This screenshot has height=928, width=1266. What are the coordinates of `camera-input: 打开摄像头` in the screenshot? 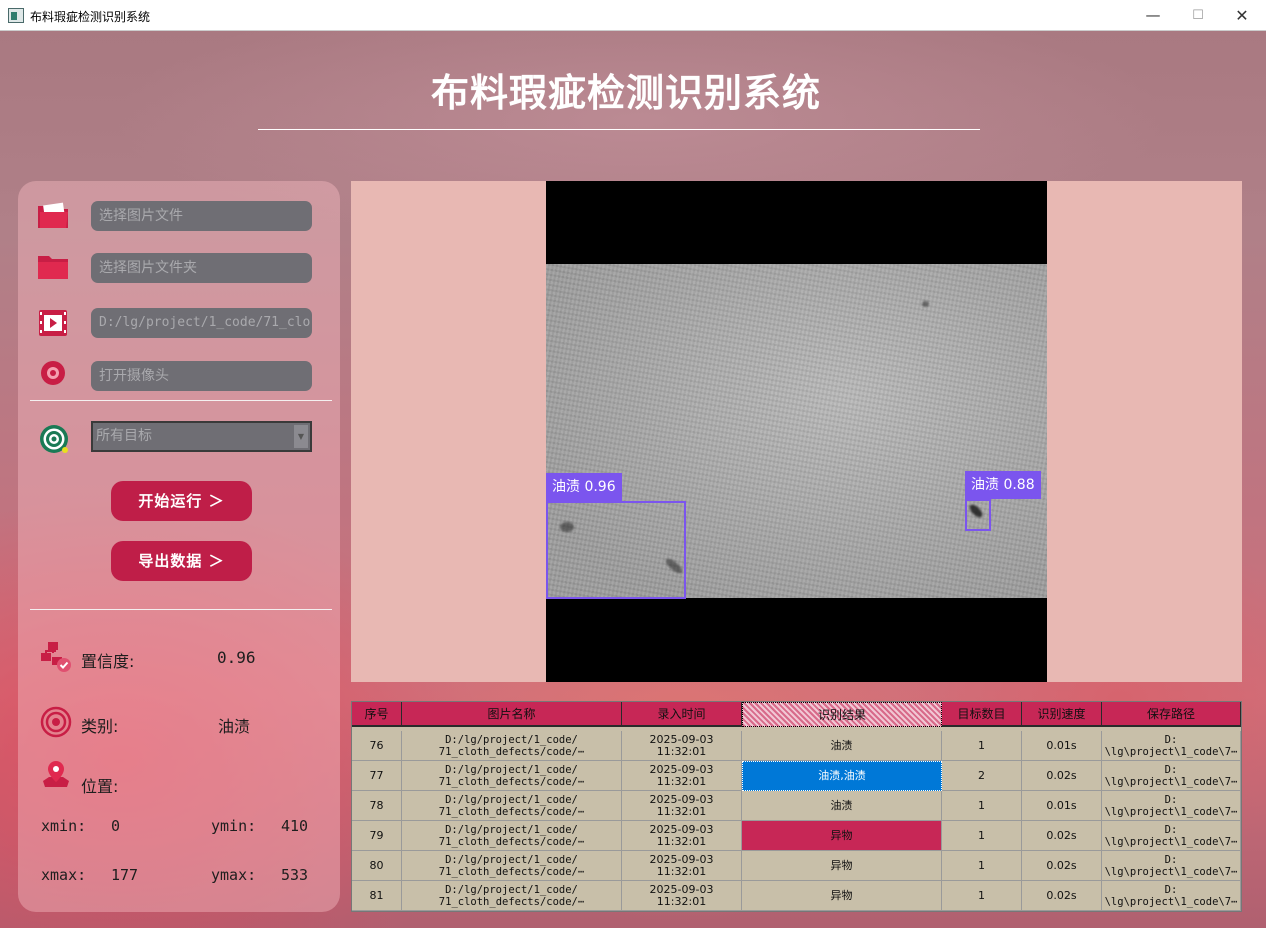 It's located at (201, 376).